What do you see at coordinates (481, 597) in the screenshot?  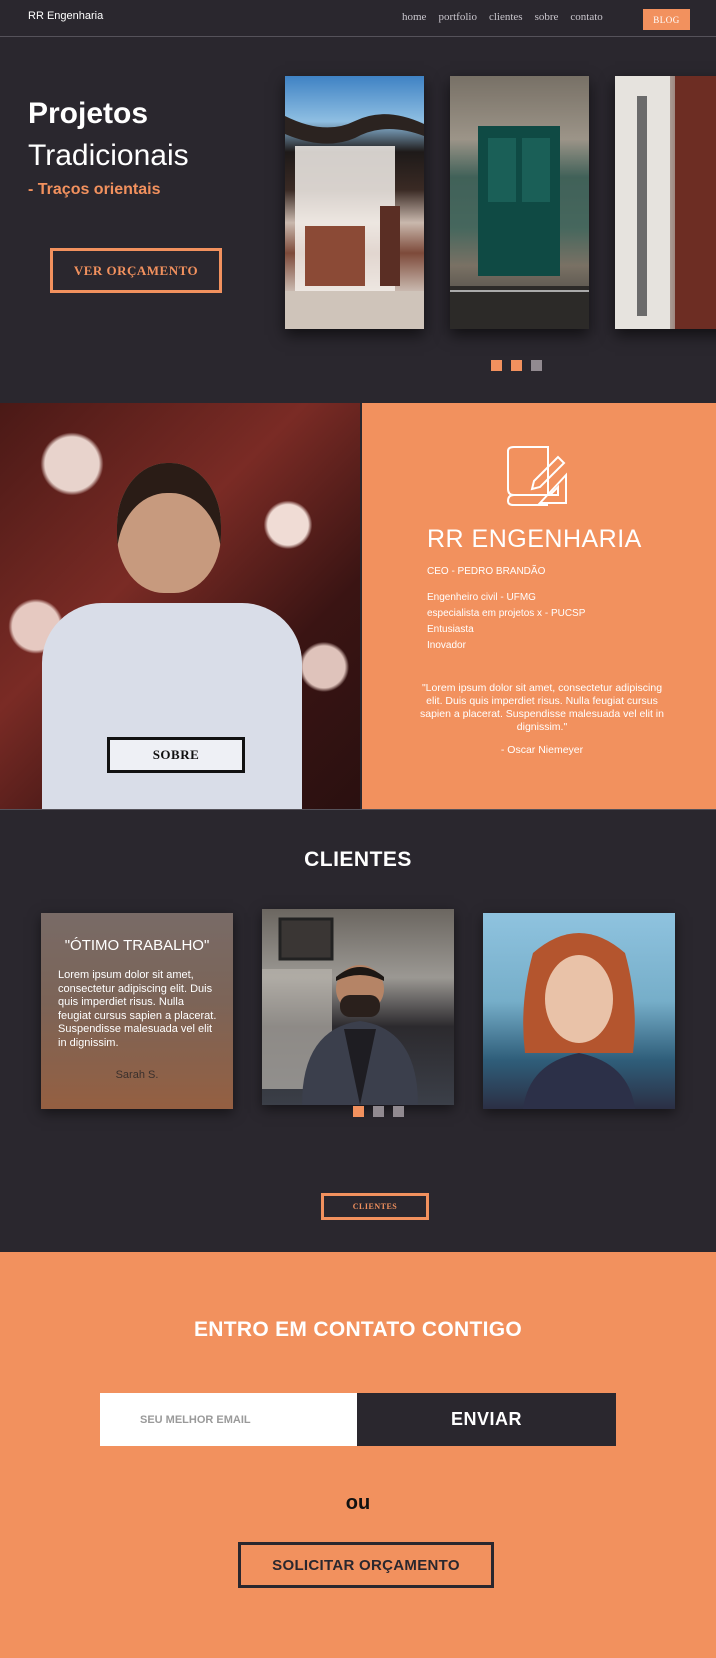 I see `credential-item: Engenheiro civil - UFMG` at bounding box center [481, 597].